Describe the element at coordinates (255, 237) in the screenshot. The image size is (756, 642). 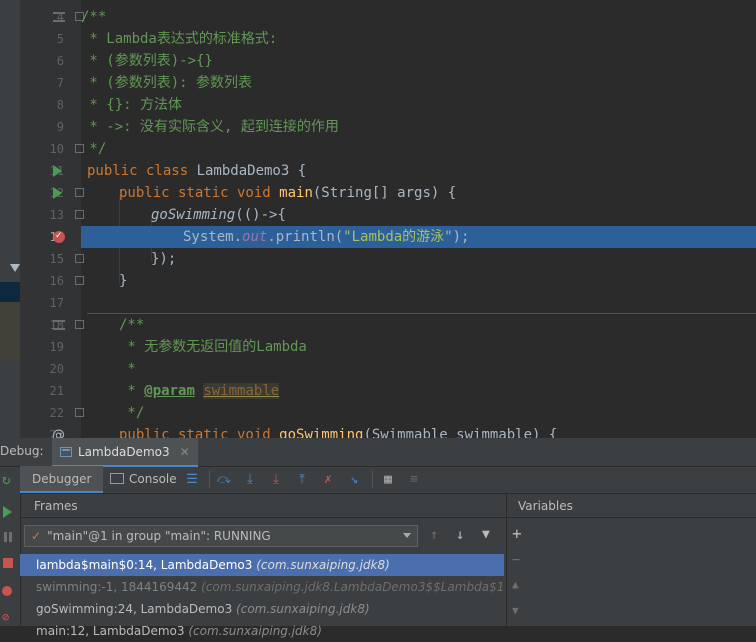
I see `static-field: out` at that location.